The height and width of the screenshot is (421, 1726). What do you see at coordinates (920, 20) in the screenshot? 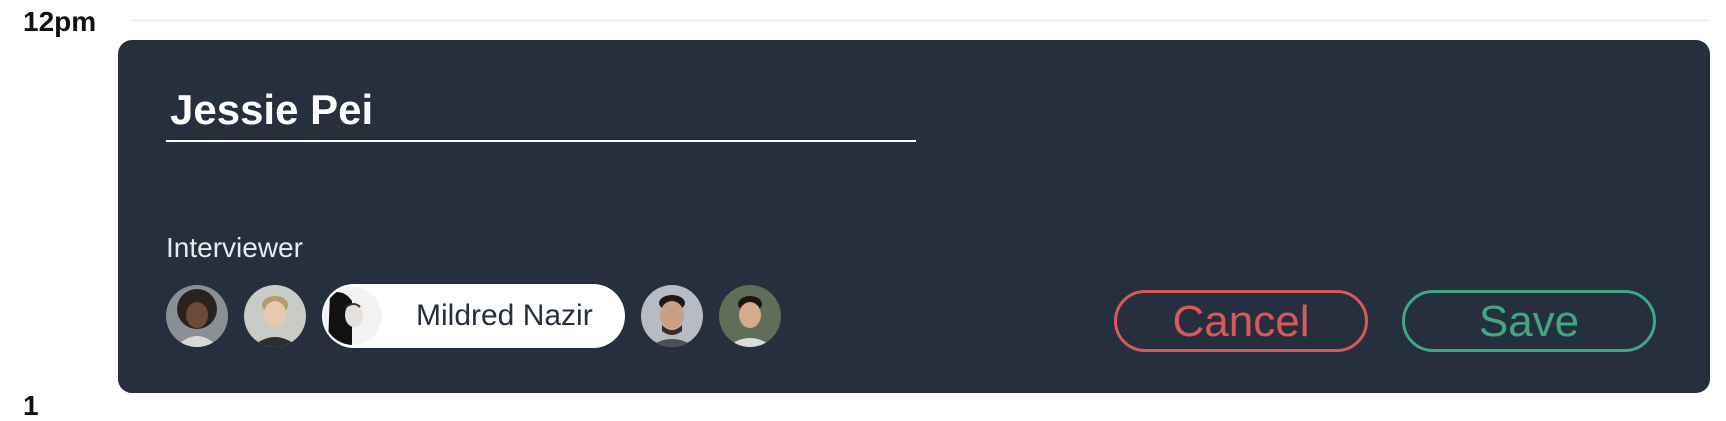
I see `hour-divider` at bounding box center [920, 20].